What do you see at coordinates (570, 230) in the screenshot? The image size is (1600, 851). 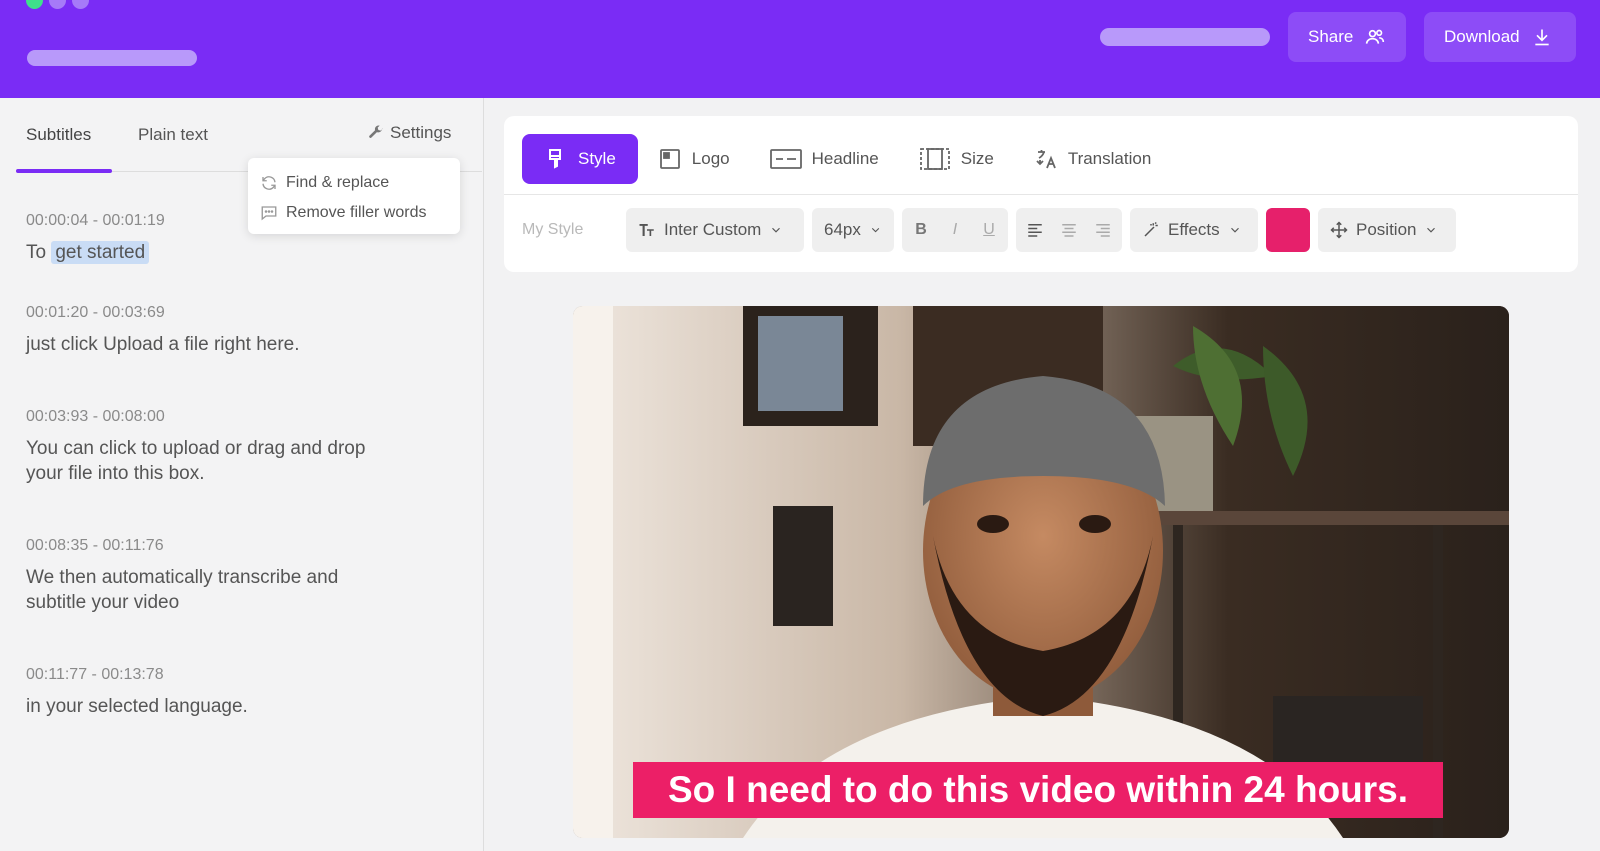 I see `style-name-input: My Style` at bounding box center [570, 230].